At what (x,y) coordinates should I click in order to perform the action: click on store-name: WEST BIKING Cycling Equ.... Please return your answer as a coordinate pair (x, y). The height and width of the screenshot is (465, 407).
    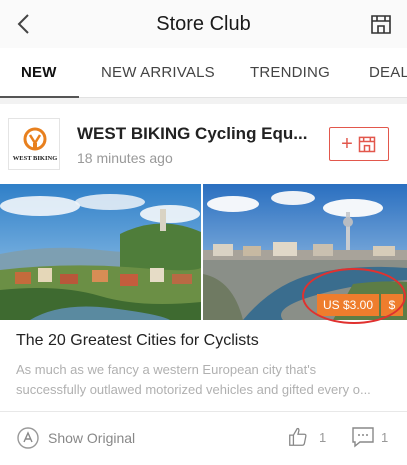
    Looking at the image, I should click on (195, 134).